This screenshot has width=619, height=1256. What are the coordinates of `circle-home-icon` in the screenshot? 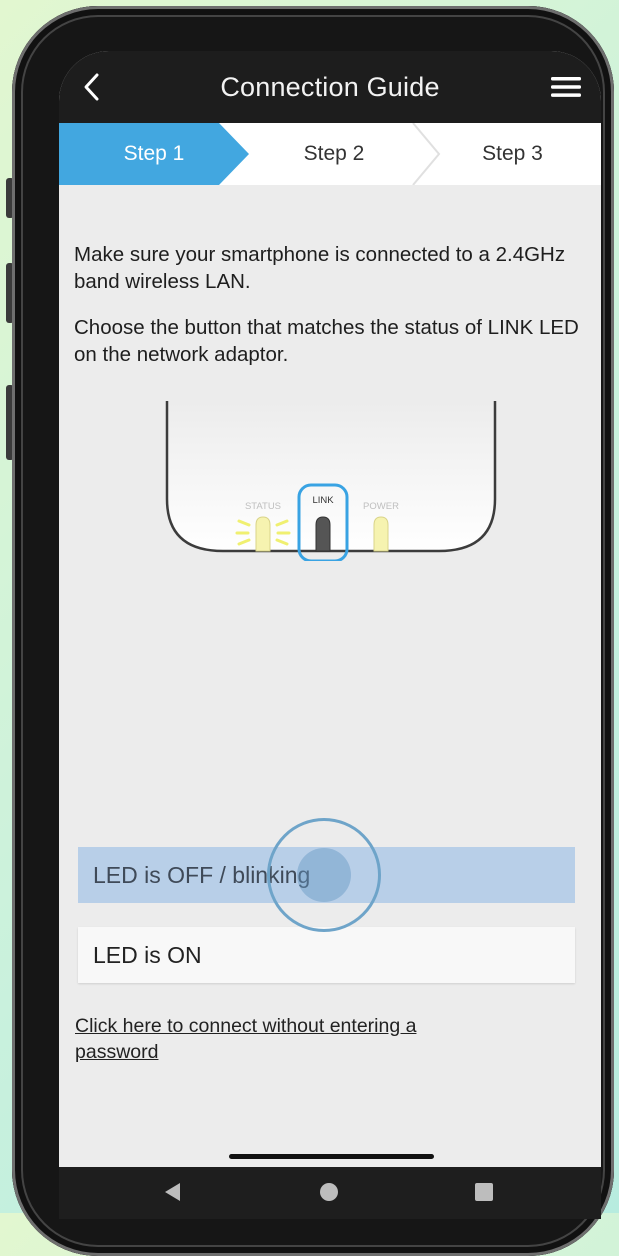 It's located at (329, 1192).